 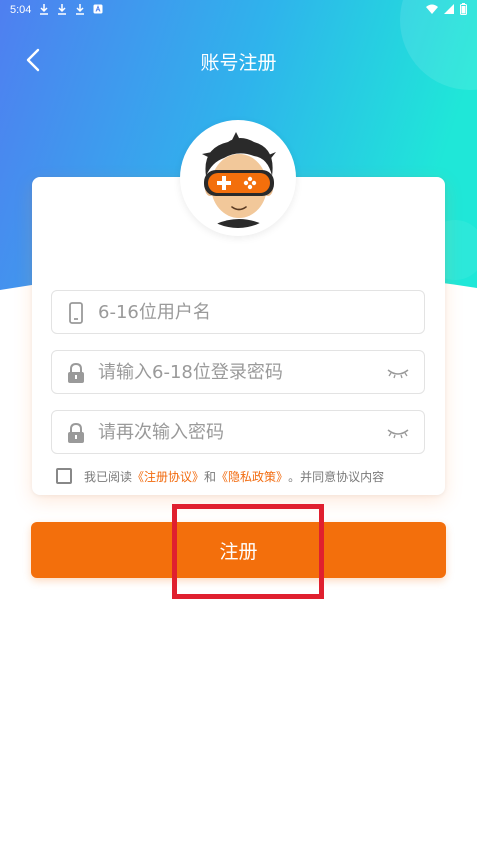 I want to click on status-time: 5:04, so click(x=21, y=10).